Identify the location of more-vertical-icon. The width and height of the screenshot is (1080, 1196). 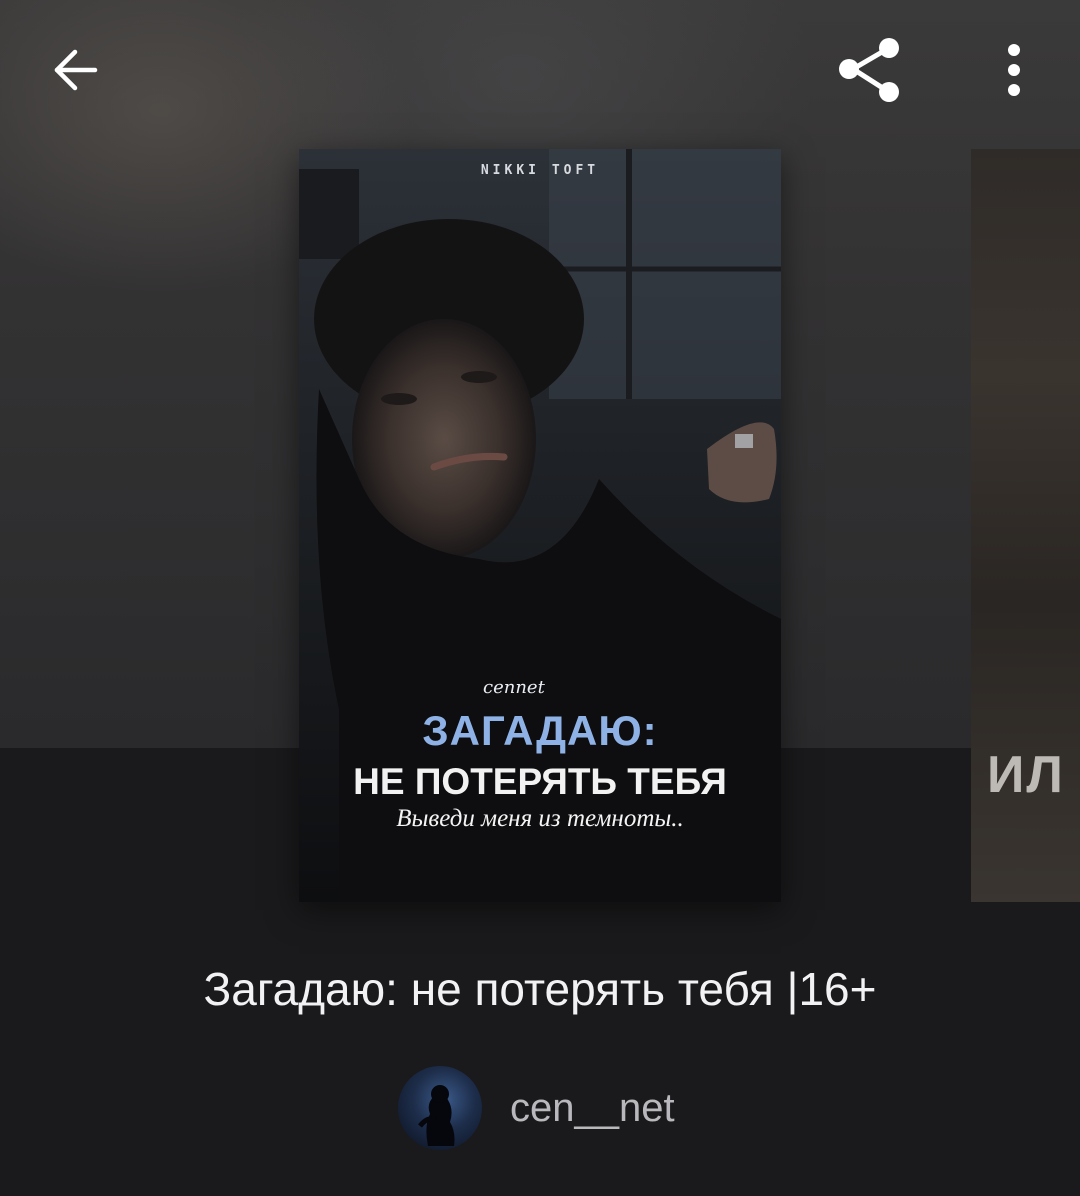
(1014, 70).